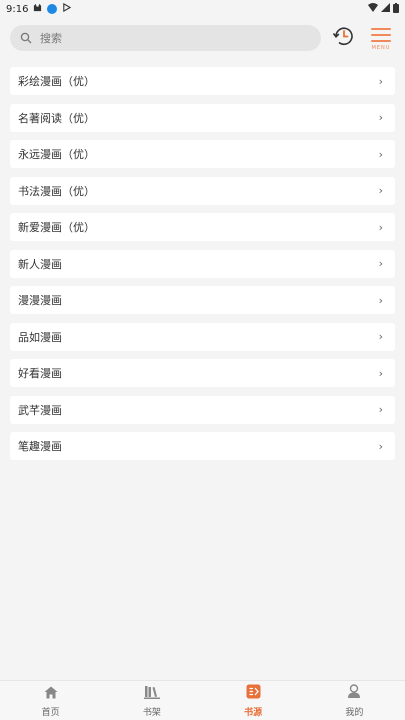 The width and height of the screenshot is (405, 720). Describe the element at coordinates (175, 38) in the screenshot. I see `search-input` at that location.